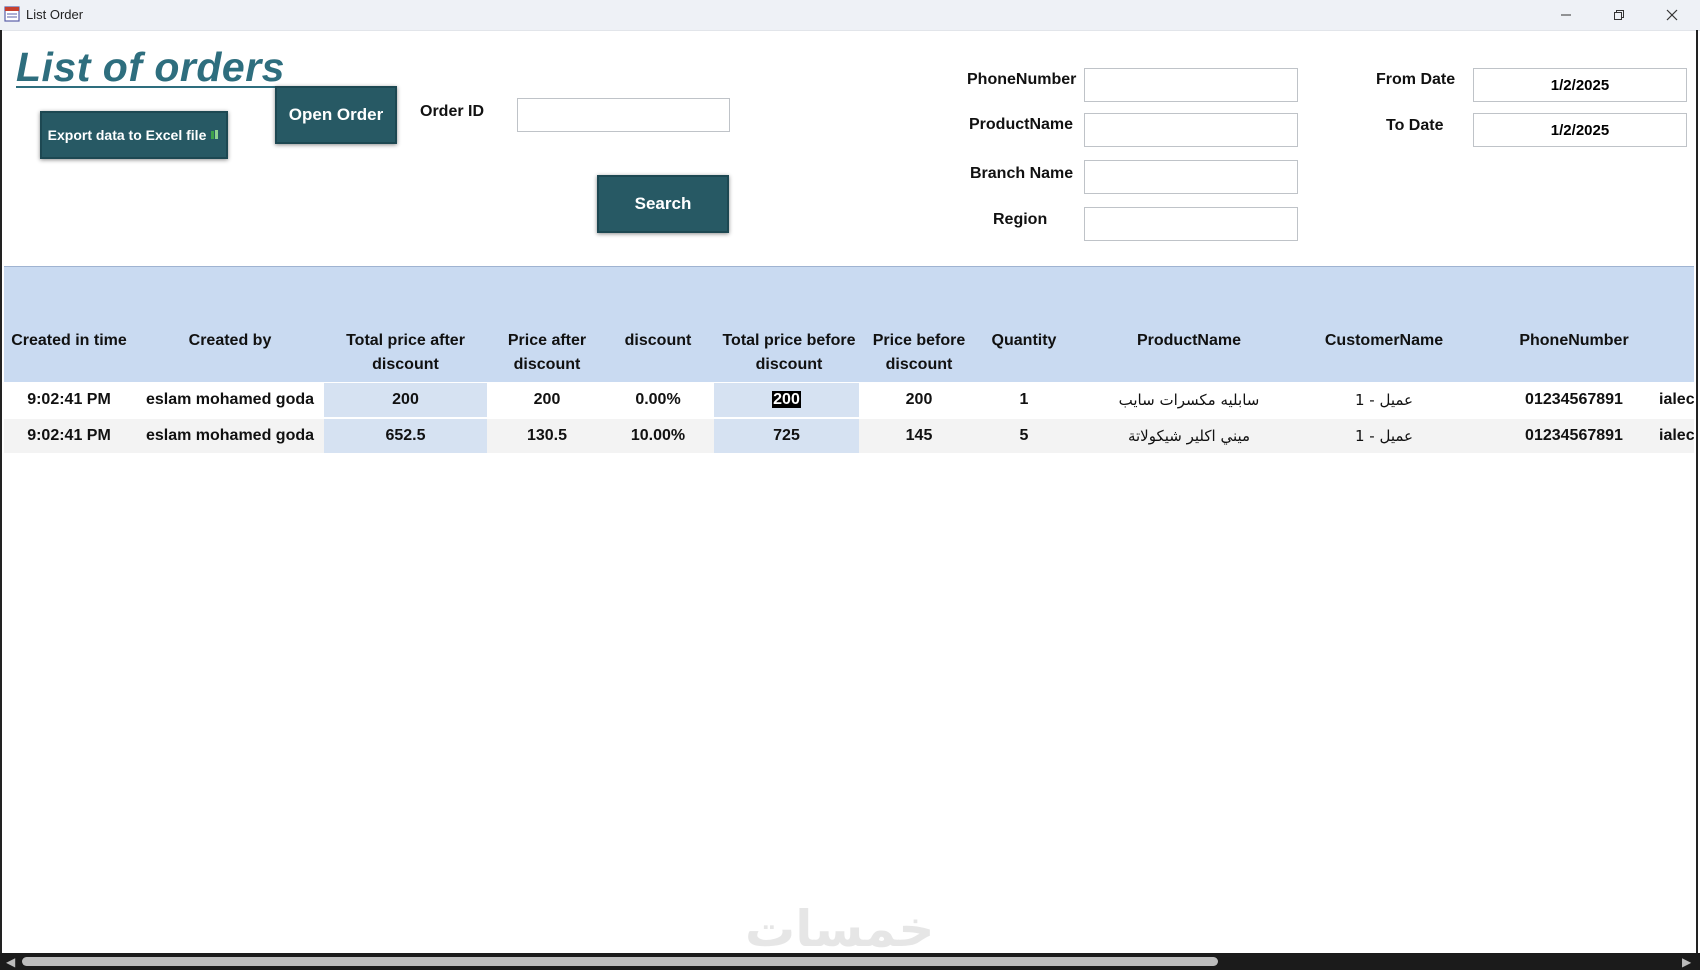 Image resolution: width=1700 pixels, height=970 pixels. Describe the element at coordinates (1686, 962) in the screenshot. I see `scroll-right-icon: ▶` at that location.